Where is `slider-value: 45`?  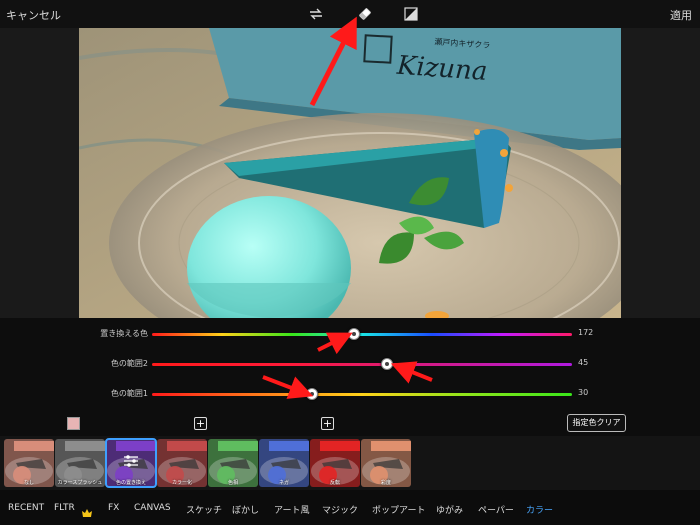
slider-value: 45 is located at coordinates (583, 362).